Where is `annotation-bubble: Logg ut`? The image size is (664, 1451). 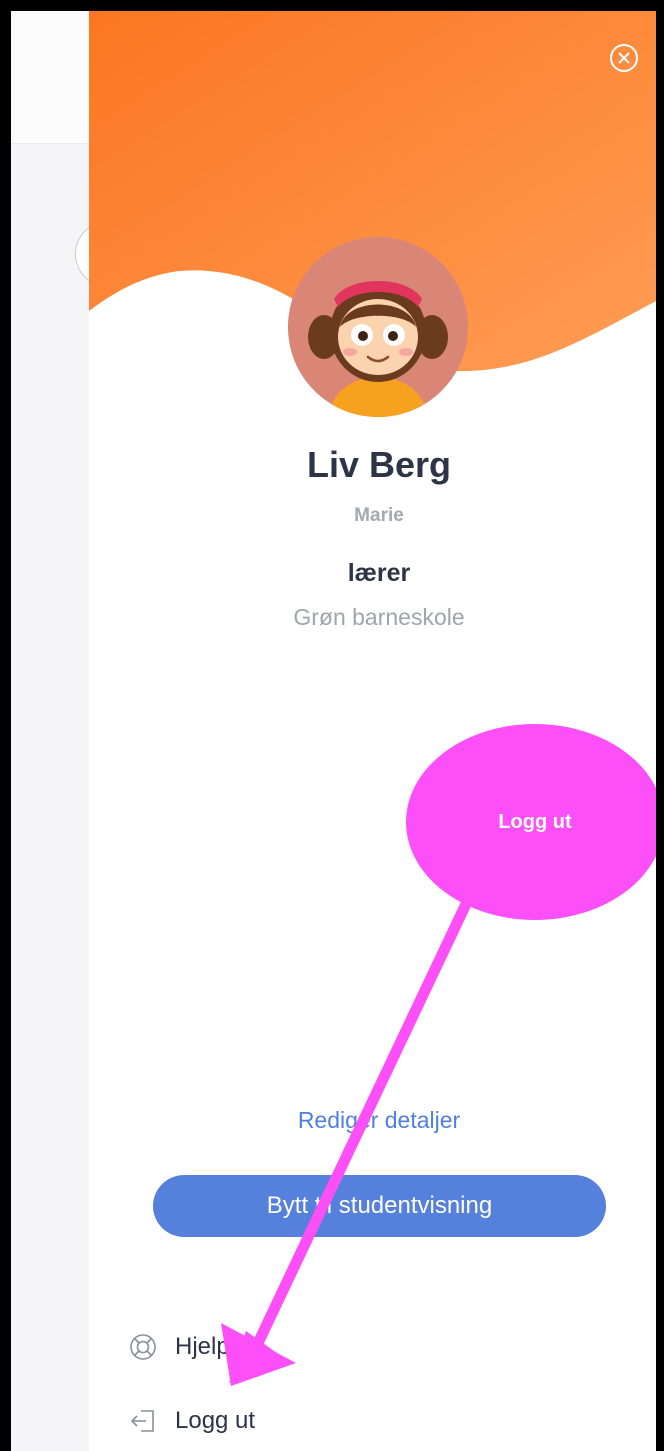
annotation-bubble: Logg ut is located at coordinates (531, 822).